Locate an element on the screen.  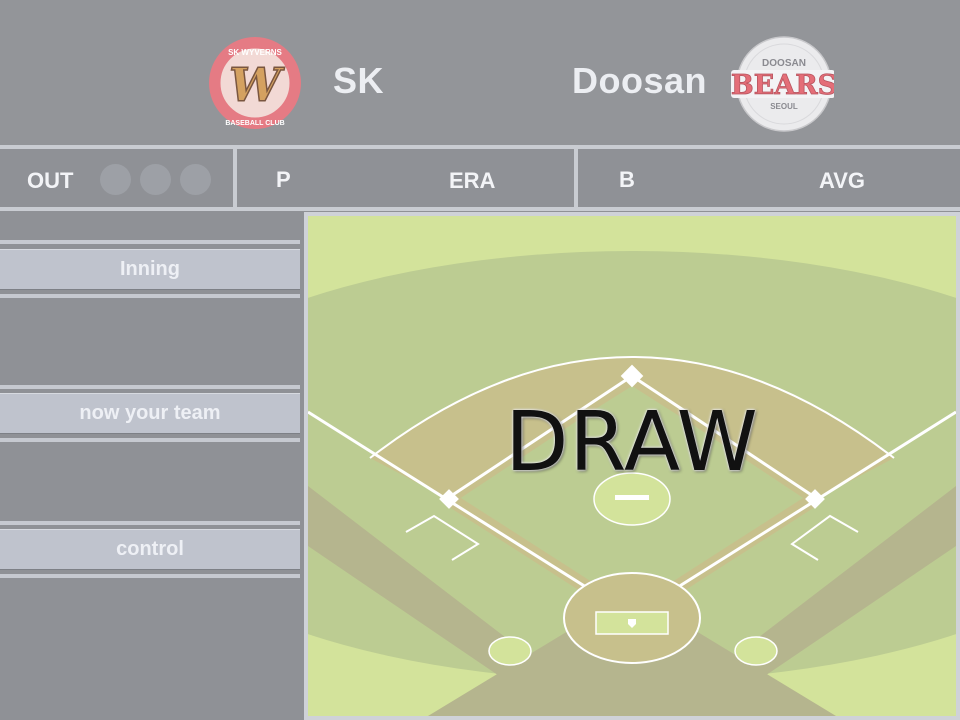
out-label: OUT is located at coordinates (50, 180).